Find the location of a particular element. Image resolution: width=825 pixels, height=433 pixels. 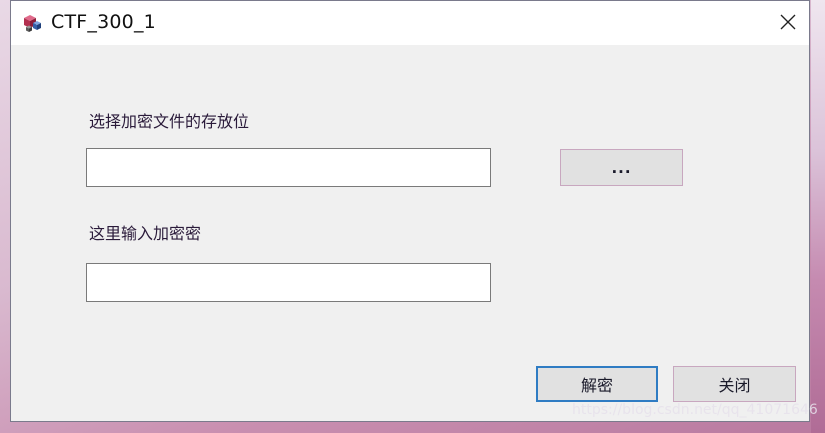

title-bar: CTF_300_1 is located at coordinates (410, 23).